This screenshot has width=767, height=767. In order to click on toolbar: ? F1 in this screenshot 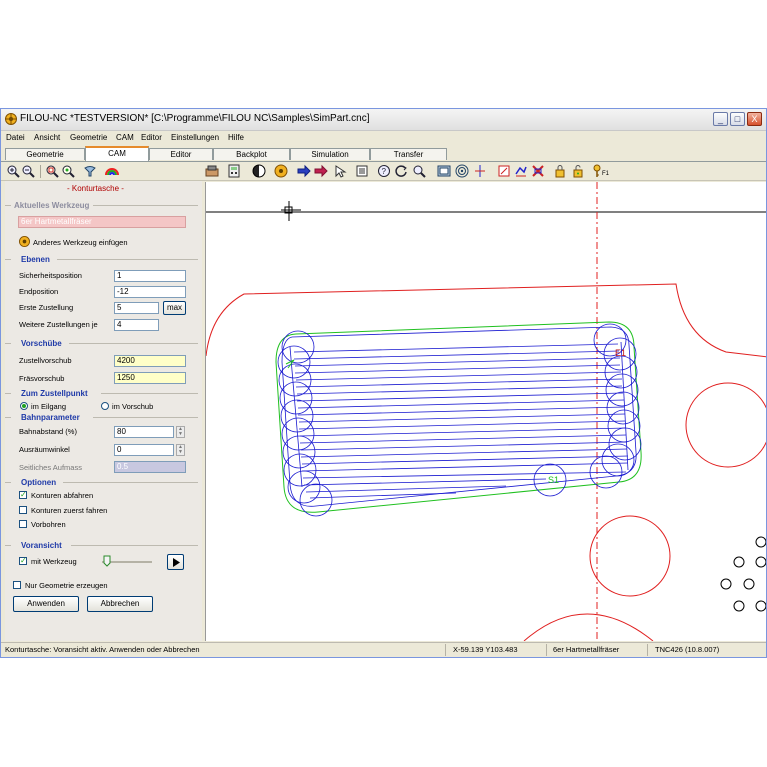, I will do `click(383, 171)`.